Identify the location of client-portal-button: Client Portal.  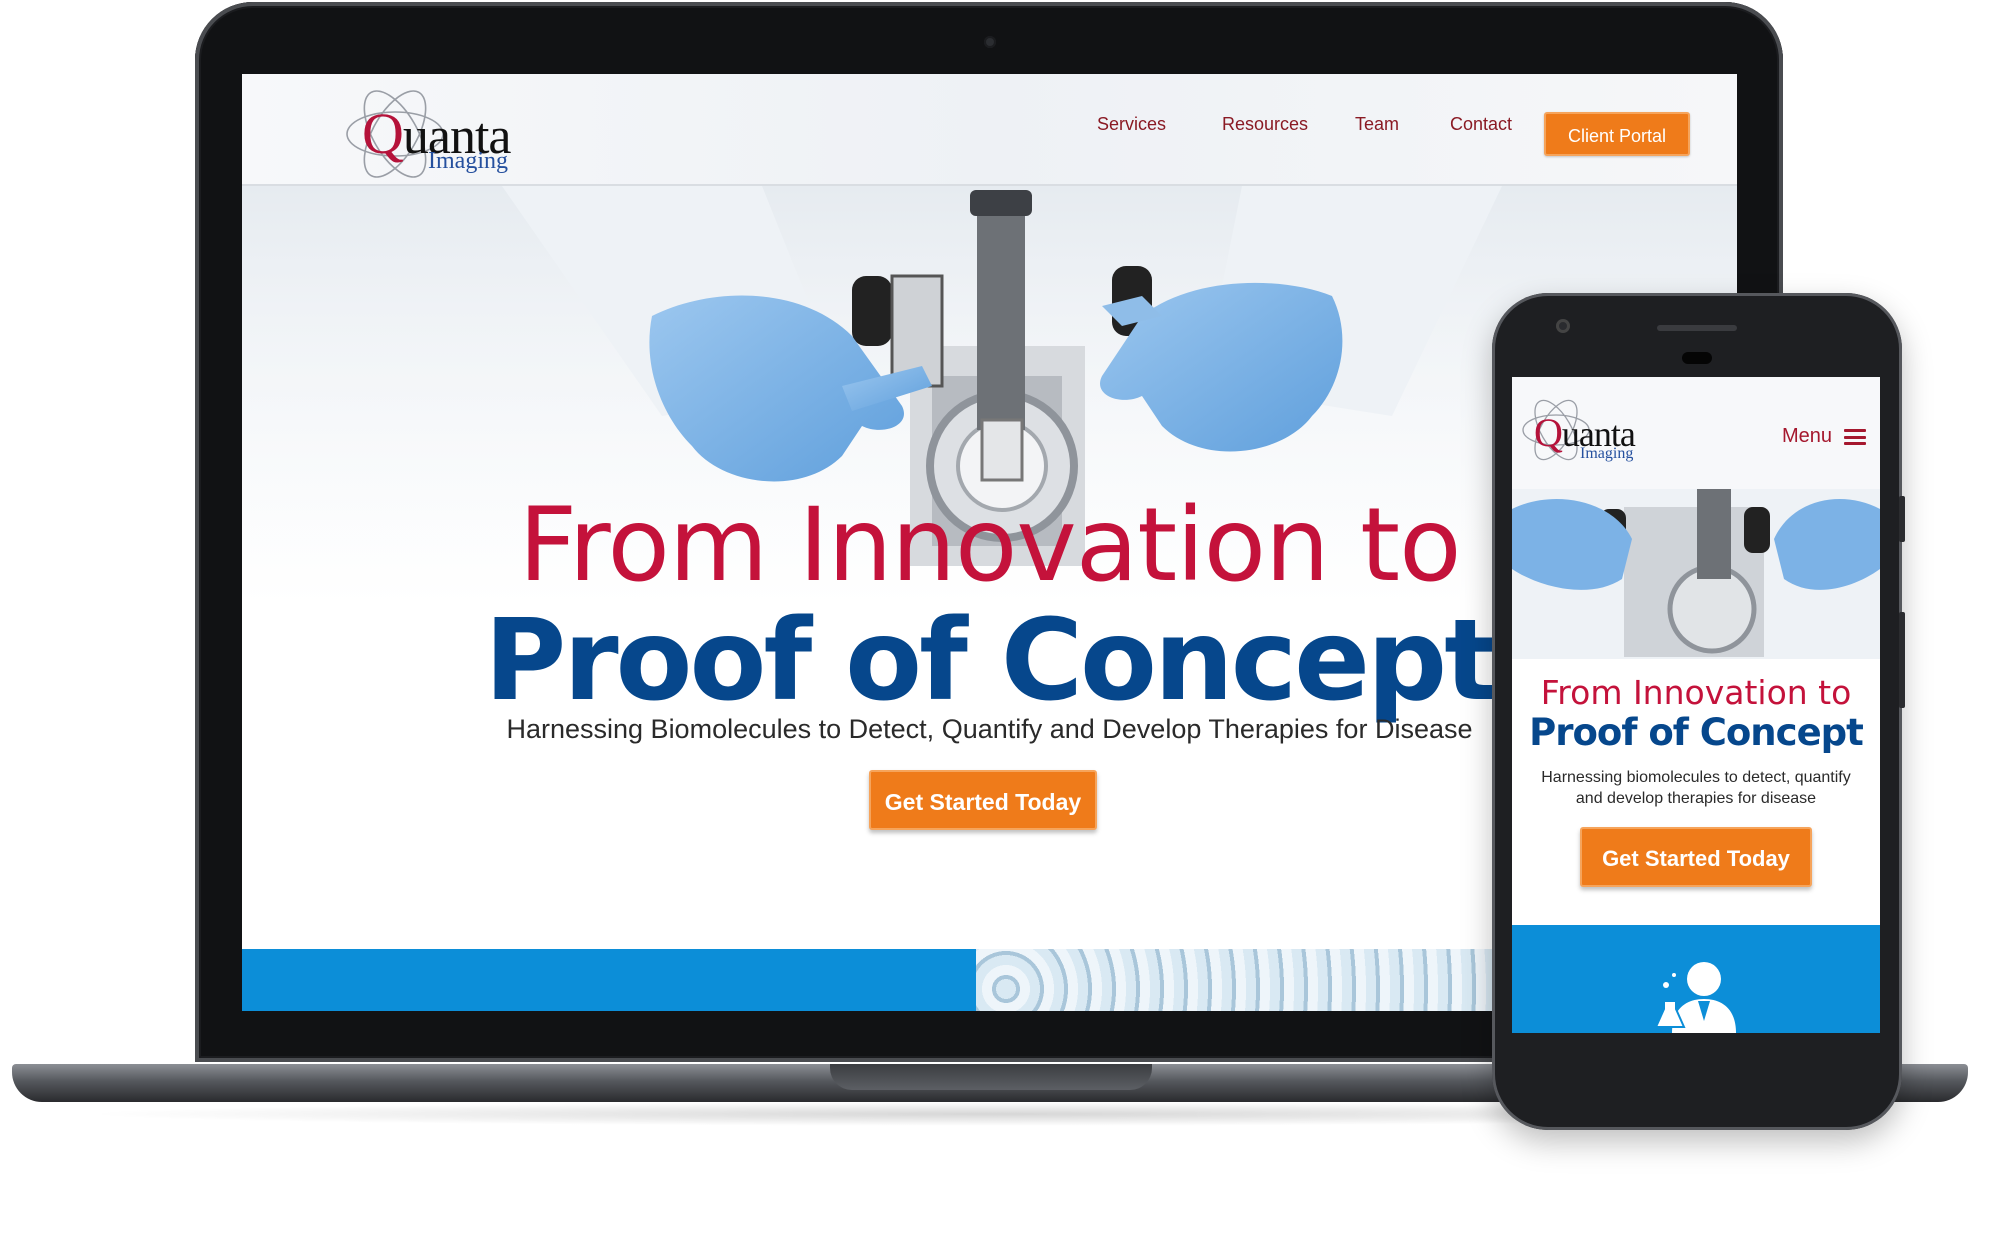
(1617, 134).